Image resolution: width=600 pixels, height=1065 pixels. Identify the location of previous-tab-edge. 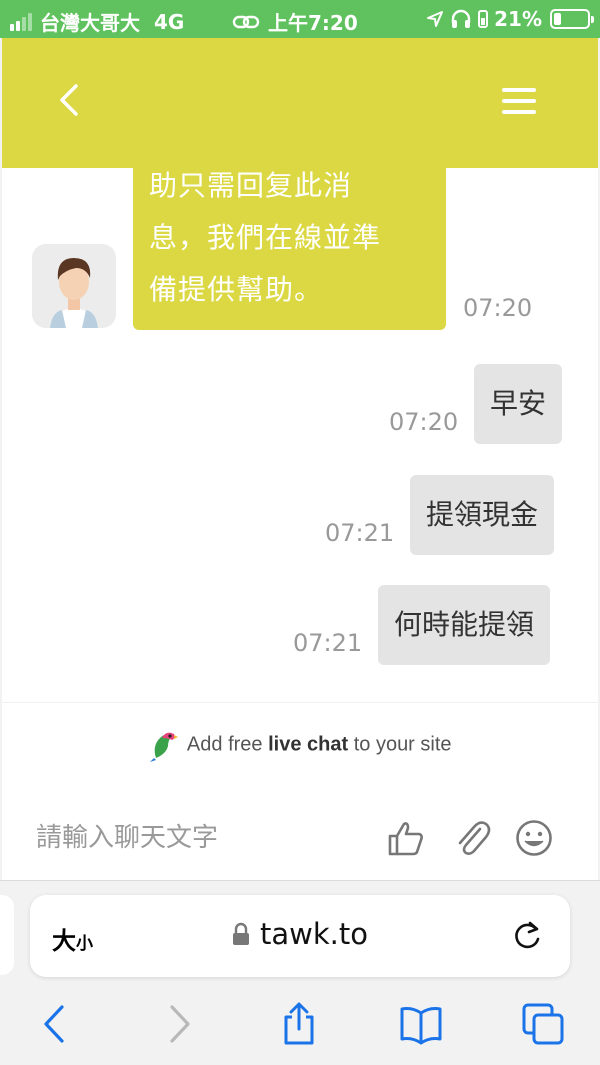
(7, 935).